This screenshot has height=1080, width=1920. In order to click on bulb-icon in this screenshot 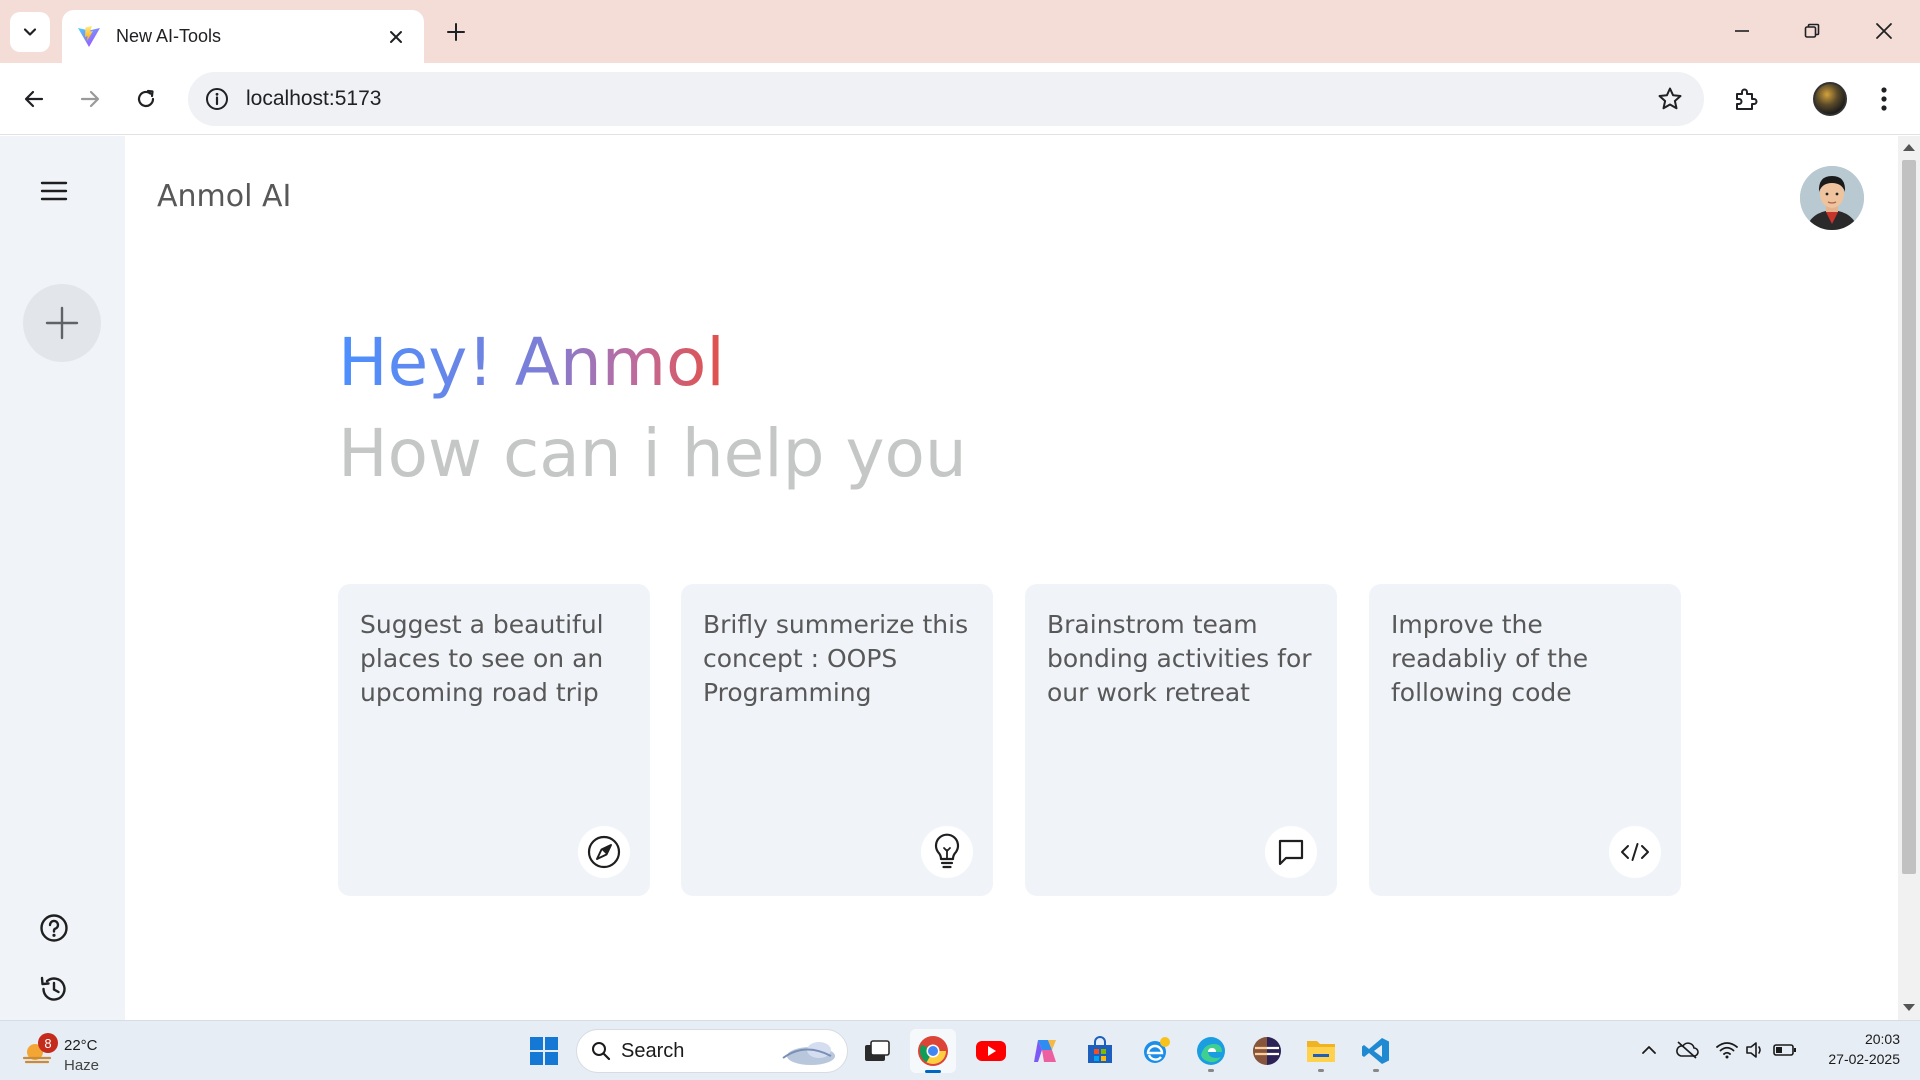, I will do `click(947, 852)`.